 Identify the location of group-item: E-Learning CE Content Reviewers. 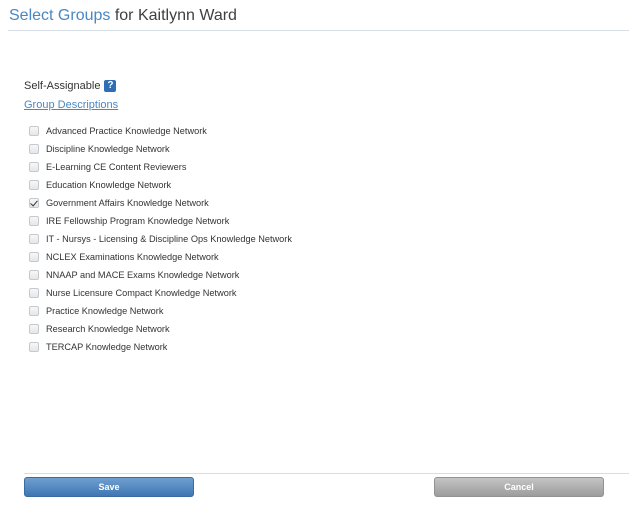
(160, 167).